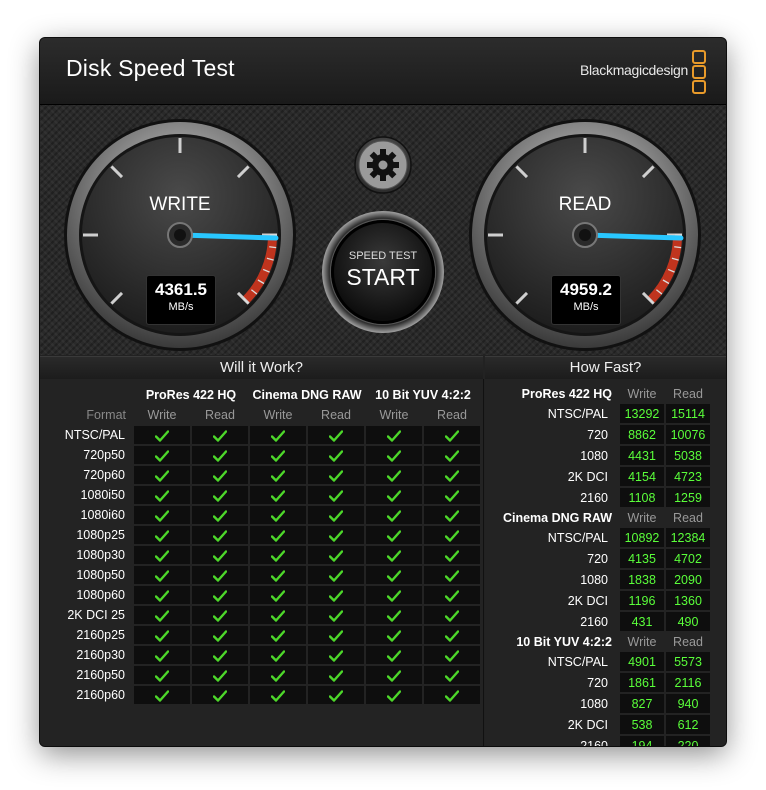 This screenshot has height=790, width=766. I want to click on section-header-row: ProRes 422 HQ Write Read, so click(598, 393).